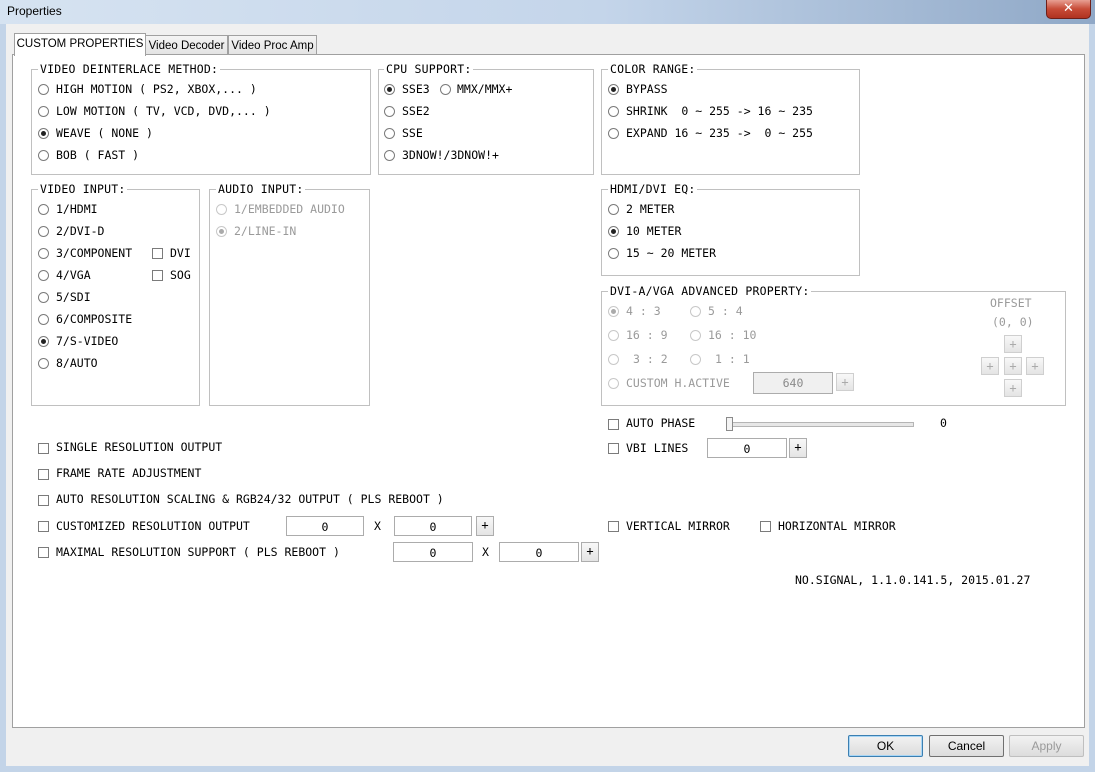 This screenshot has width=1095, height=772. Describe the element at coordinates (765, 526) in the screenshot. I see `horizontal-mirror-checkbox` at that location.